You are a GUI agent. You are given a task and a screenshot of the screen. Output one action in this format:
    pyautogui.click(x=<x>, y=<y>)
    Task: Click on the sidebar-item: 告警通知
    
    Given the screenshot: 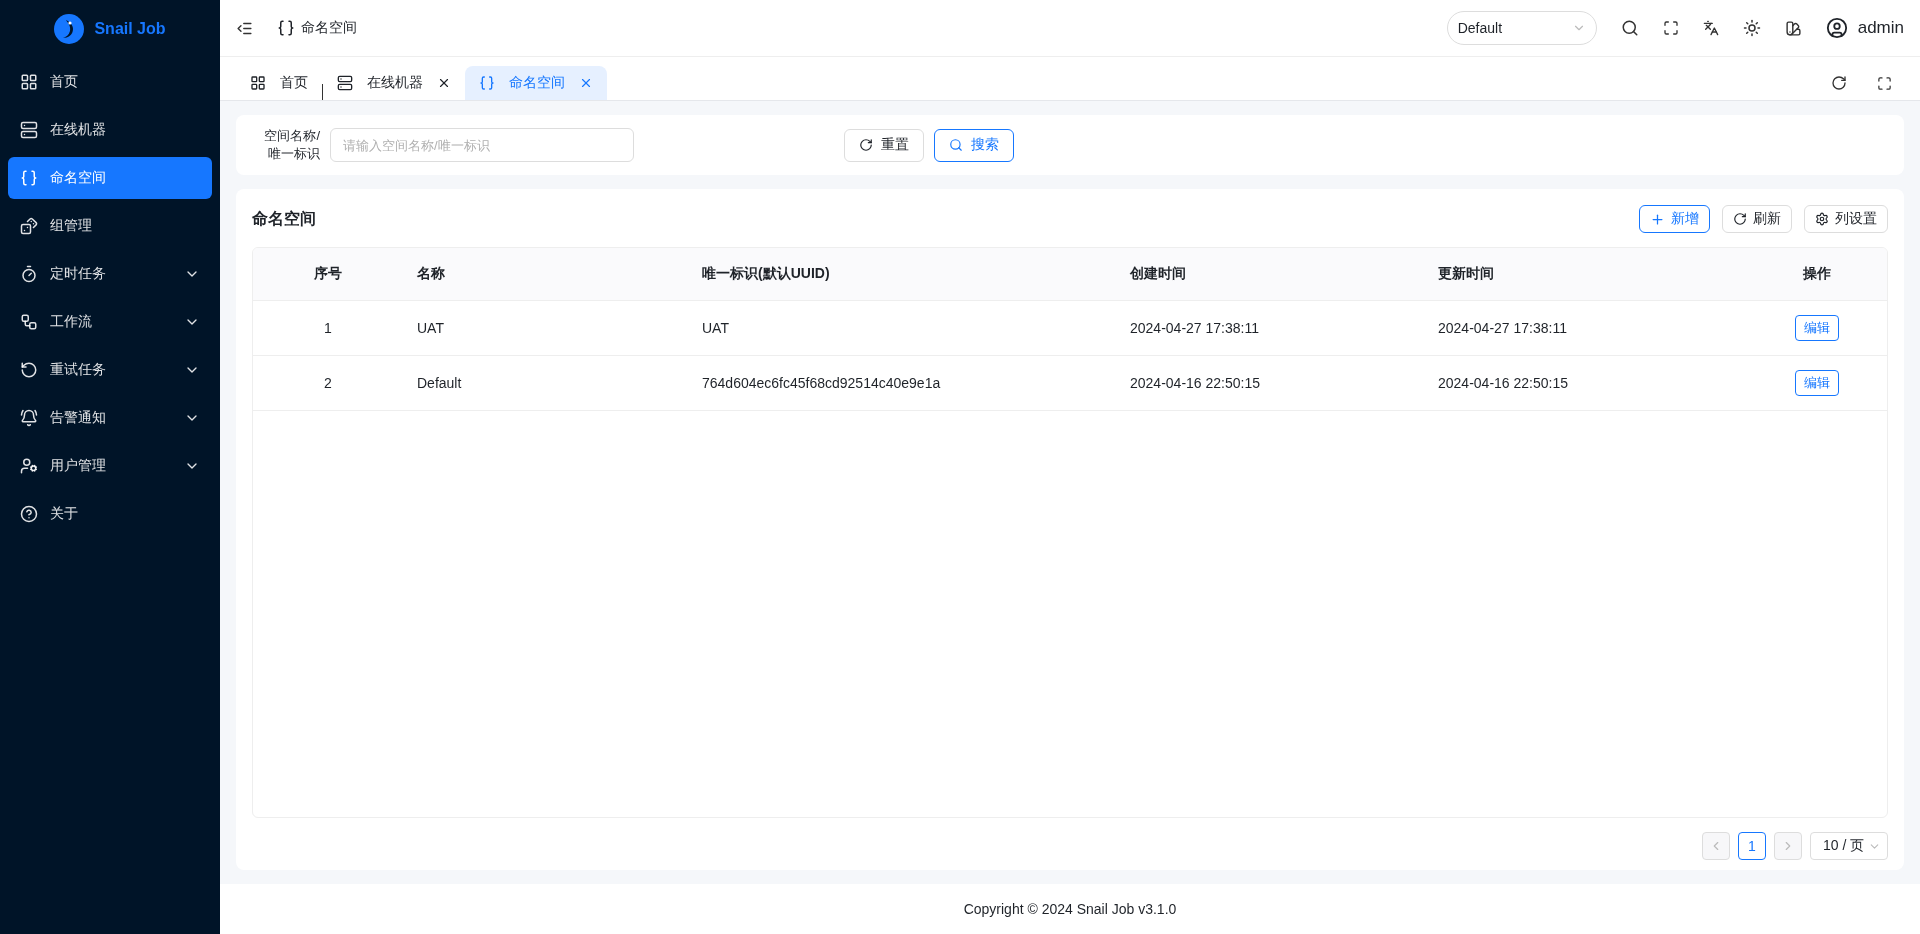 What is the action you would take?
    pyautogui.click(x=110, y=418)
    